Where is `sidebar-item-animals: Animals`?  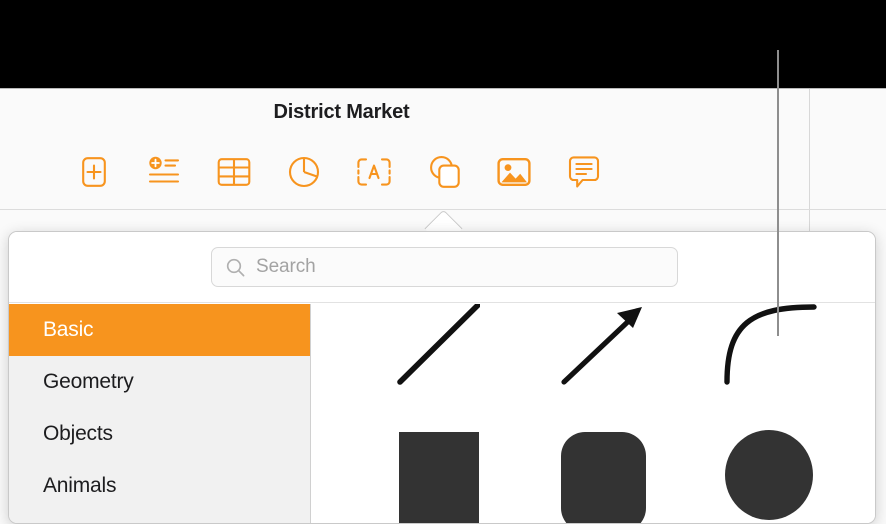 sidebar-item-animals: Animals is located at coordinates (159, 486).